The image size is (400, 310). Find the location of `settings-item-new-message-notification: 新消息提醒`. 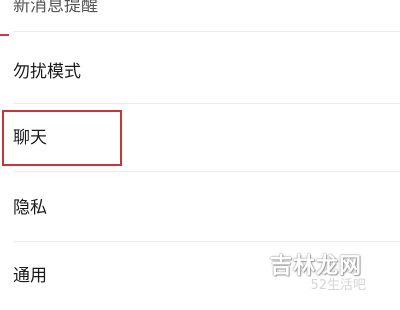

settings-item-new-message-notification: 新消息提醒 is located at coordinates (200, 16).